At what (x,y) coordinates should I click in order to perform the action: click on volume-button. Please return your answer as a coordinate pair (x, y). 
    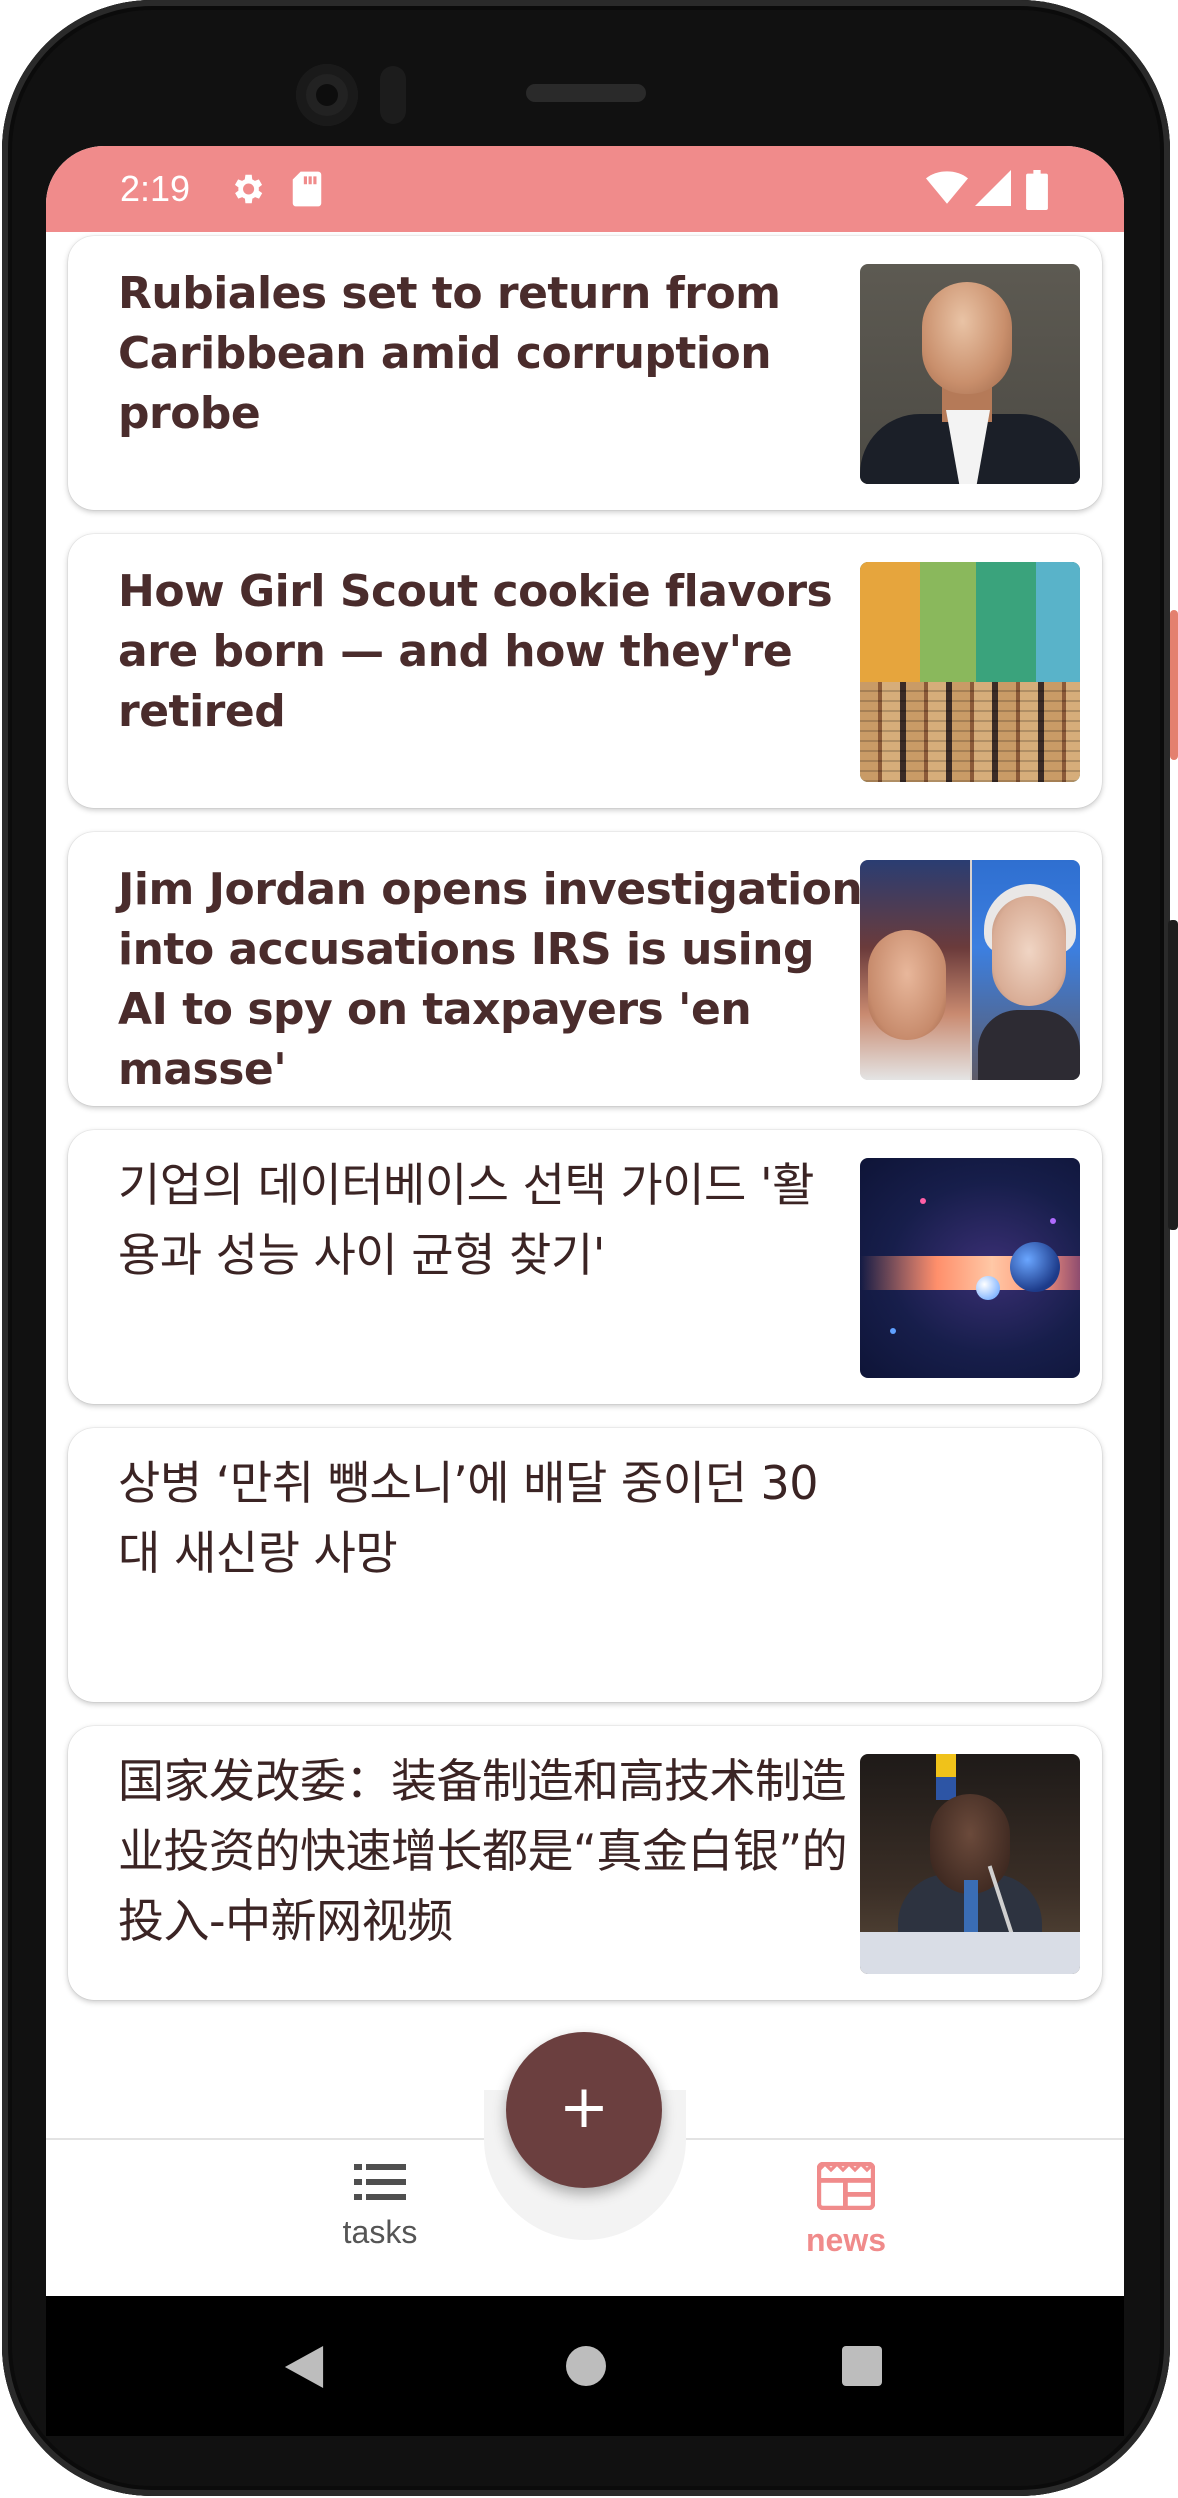
    Looking at the image, I should click on (1173, 1075).